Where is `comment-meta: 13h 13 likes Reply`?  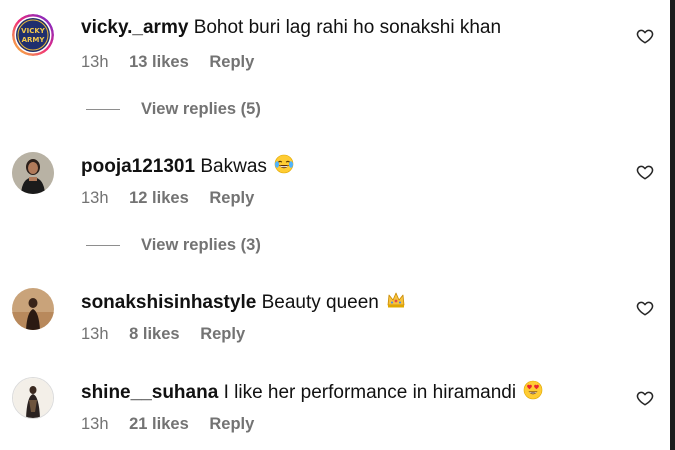
comment-meta: 13h 13 likes Reply is located at coordinates (175, 62).